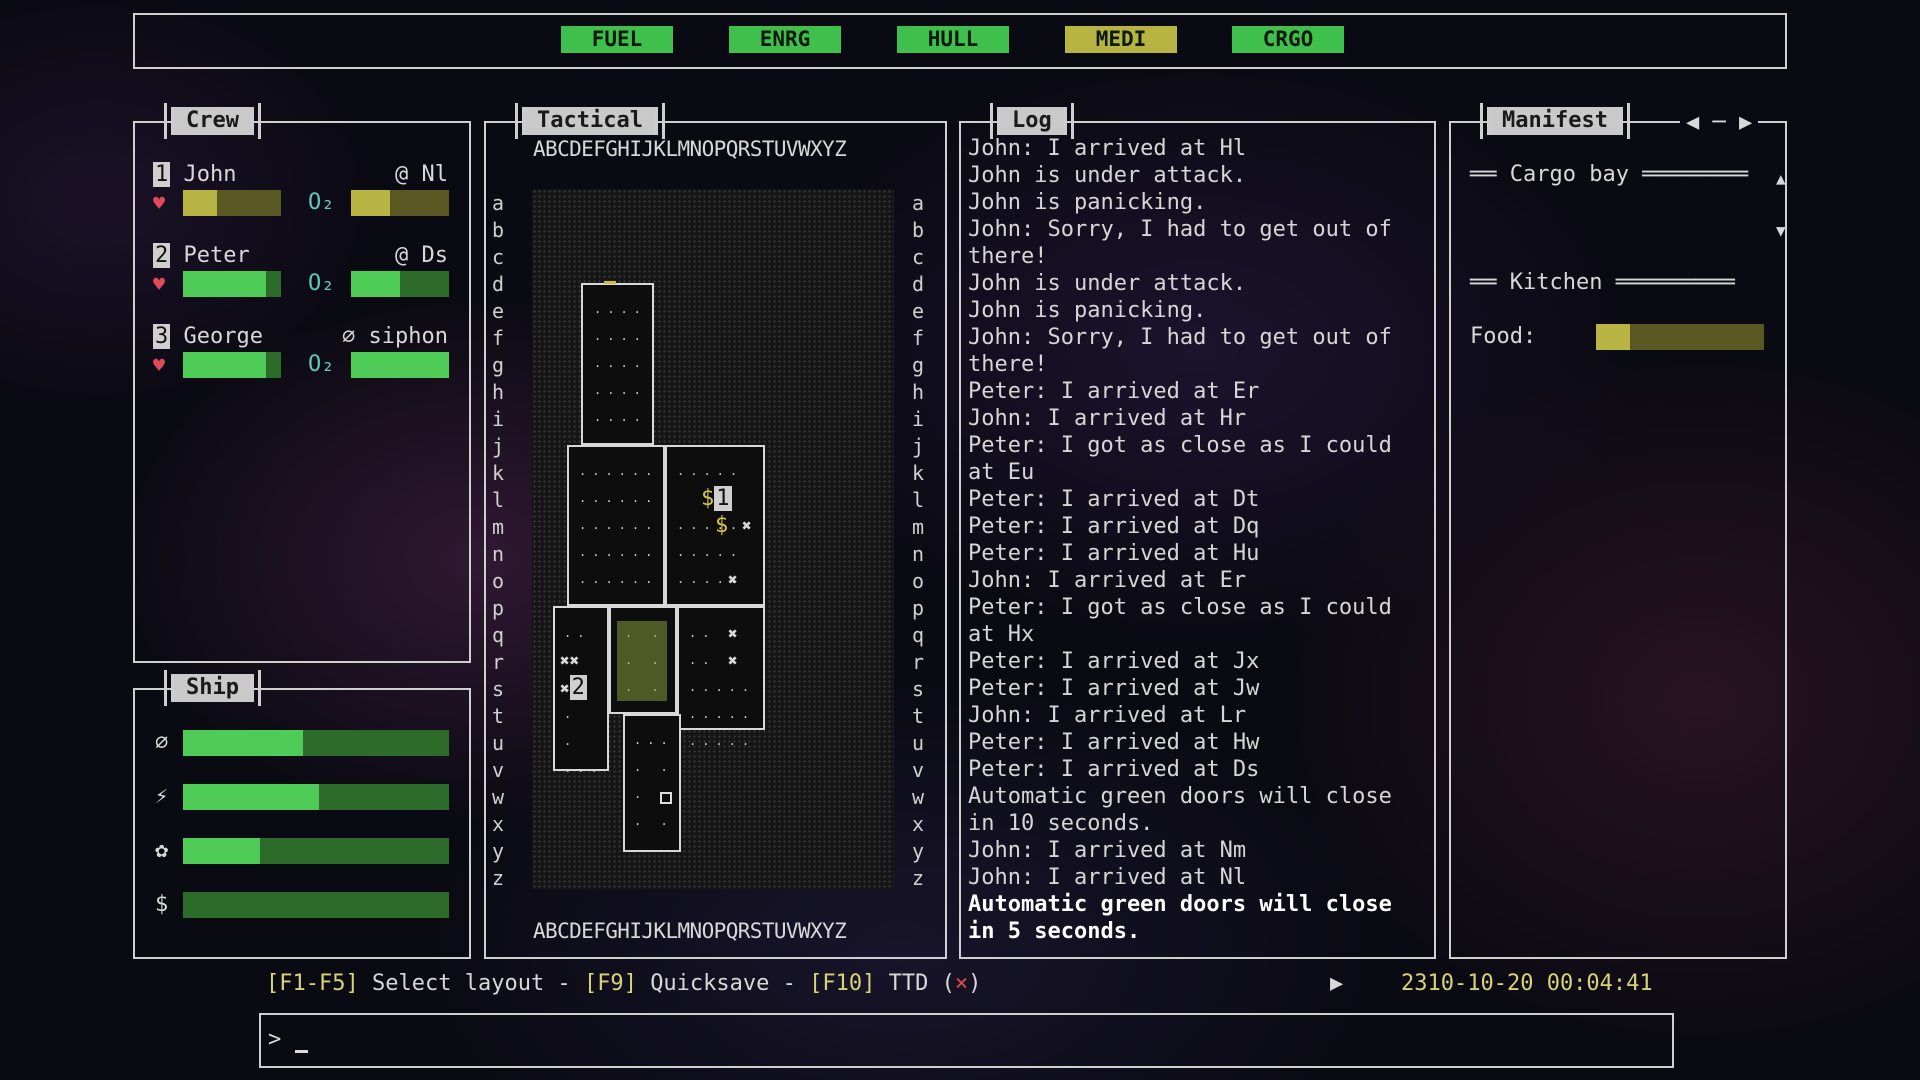 The height and width of the screenshot is (1080, 1920). I want to click on crew-member-2: 2 Peter, so click(201, 256).